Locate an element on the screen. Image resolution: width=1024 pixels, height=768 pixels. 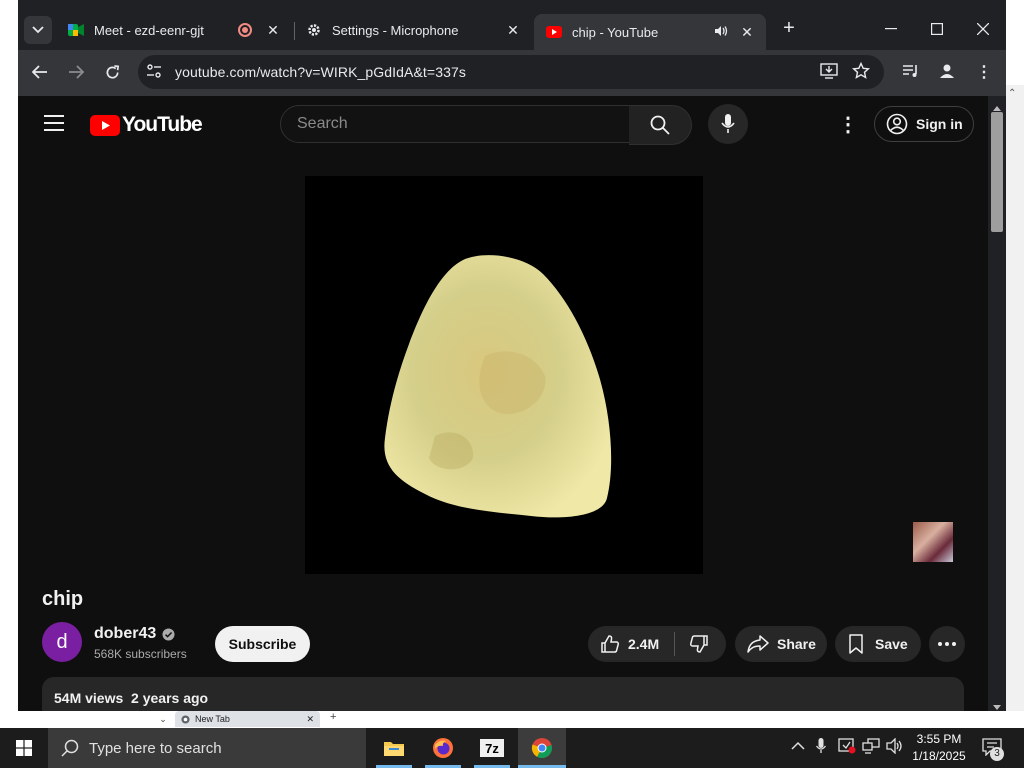
verified-check-icon is located at coordinates (168, 634).